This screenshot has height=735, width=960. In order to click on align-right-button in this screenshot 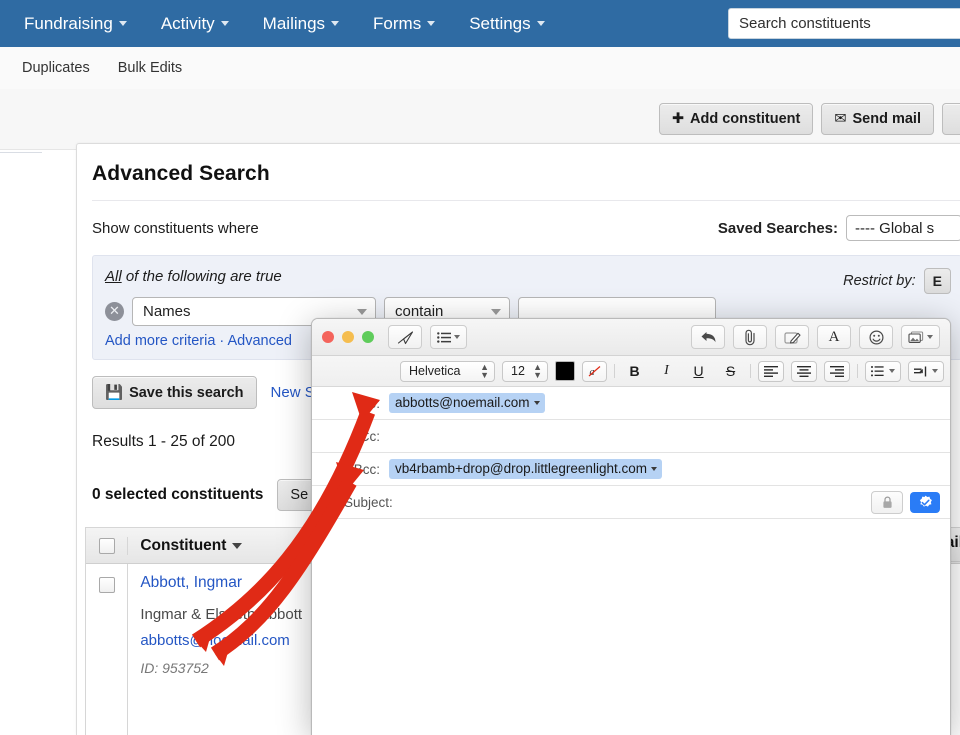, I will do `click(837, 371)`.